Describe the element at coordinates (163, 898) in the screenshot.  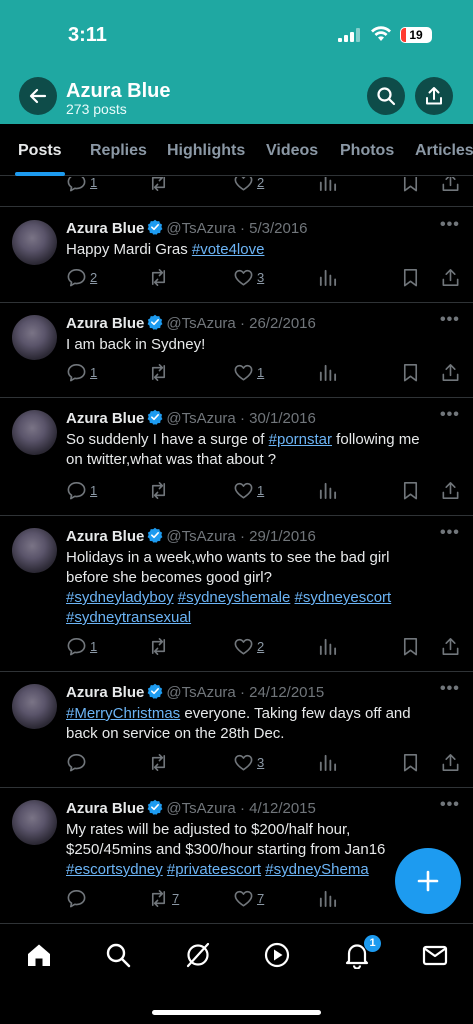
I see `repost-button: 7` at that location.